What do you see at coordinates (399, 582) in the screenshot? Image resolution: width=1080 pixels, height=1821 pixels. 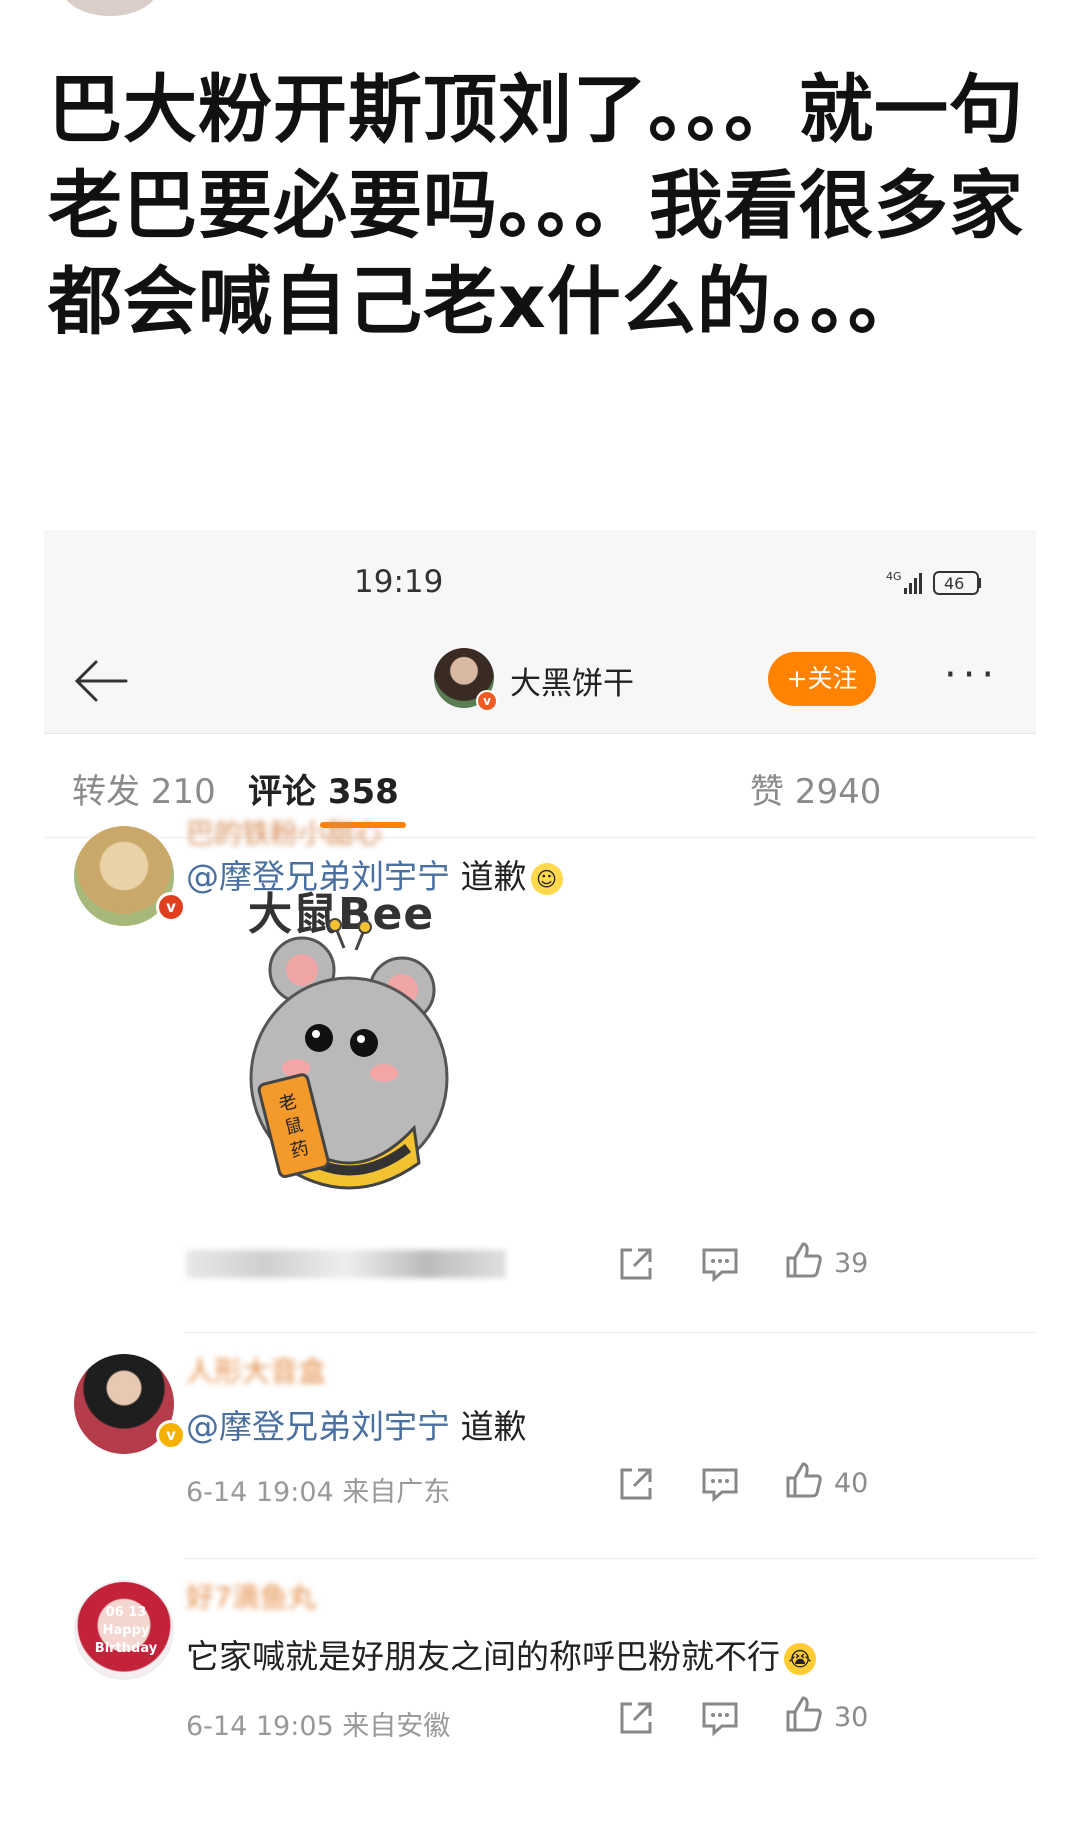 I see `status-time: 19:19` at bounding box center [399, 582].